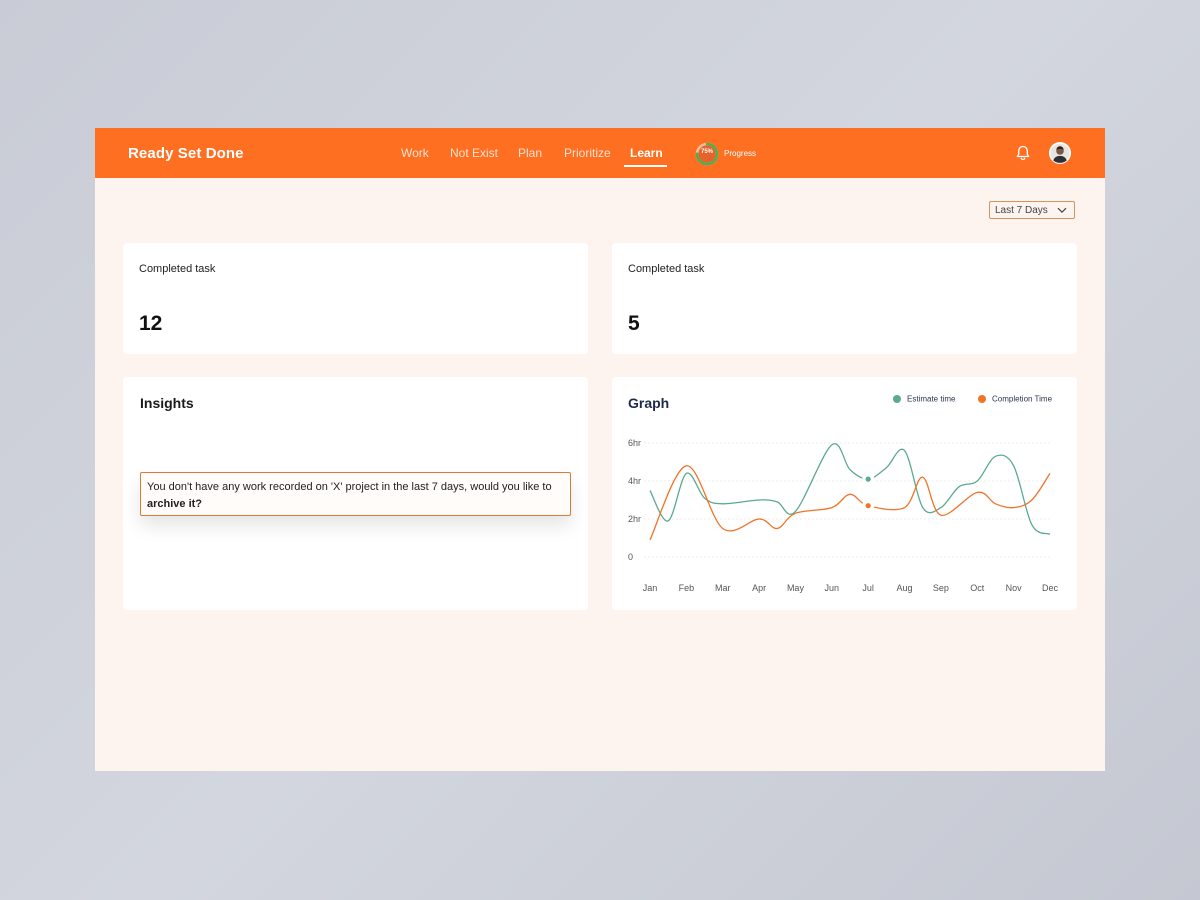  What do you see at coordinates (905, 588) in the screenshot?
I see `x-tick-label: Aug` at bounding box center [905, 588].